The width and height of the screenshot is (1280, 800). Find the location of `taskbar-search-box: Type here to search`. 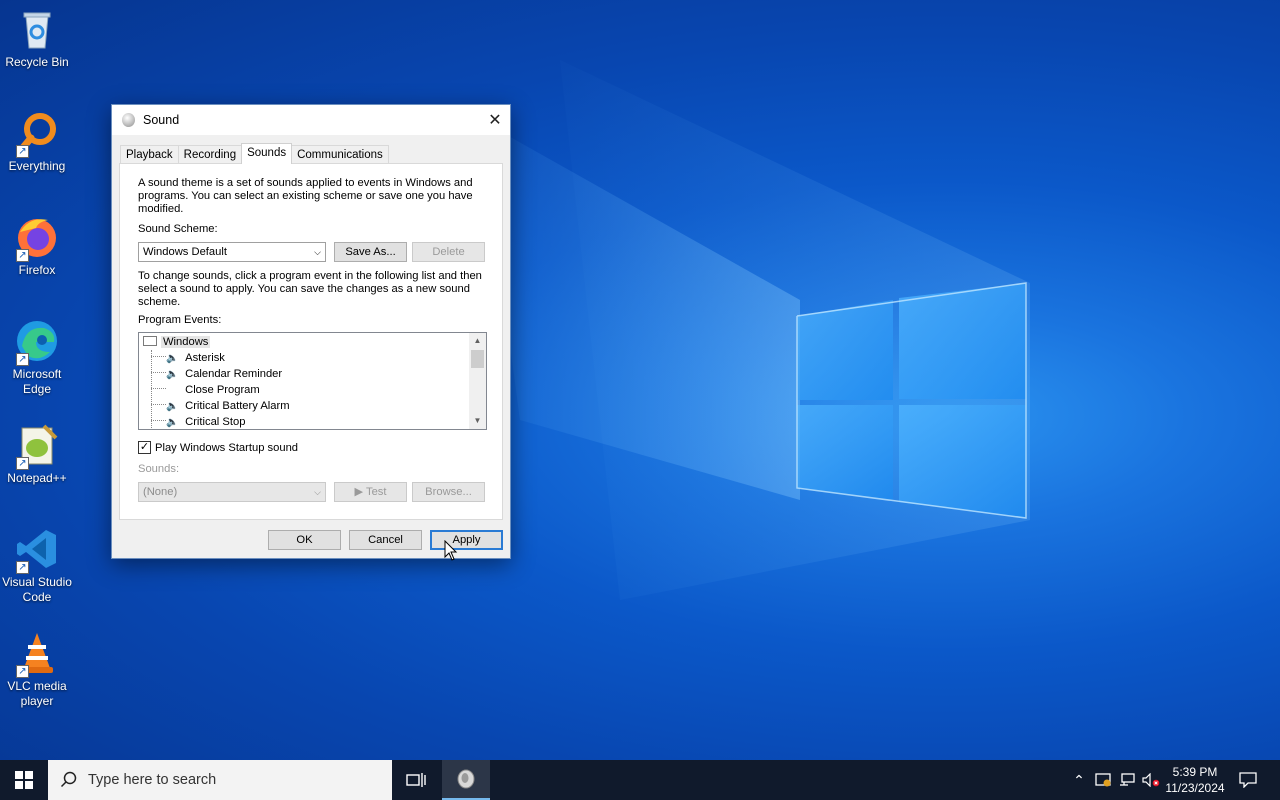

taskbar-search-box: Type here to search is located at coordinates (220, 780).